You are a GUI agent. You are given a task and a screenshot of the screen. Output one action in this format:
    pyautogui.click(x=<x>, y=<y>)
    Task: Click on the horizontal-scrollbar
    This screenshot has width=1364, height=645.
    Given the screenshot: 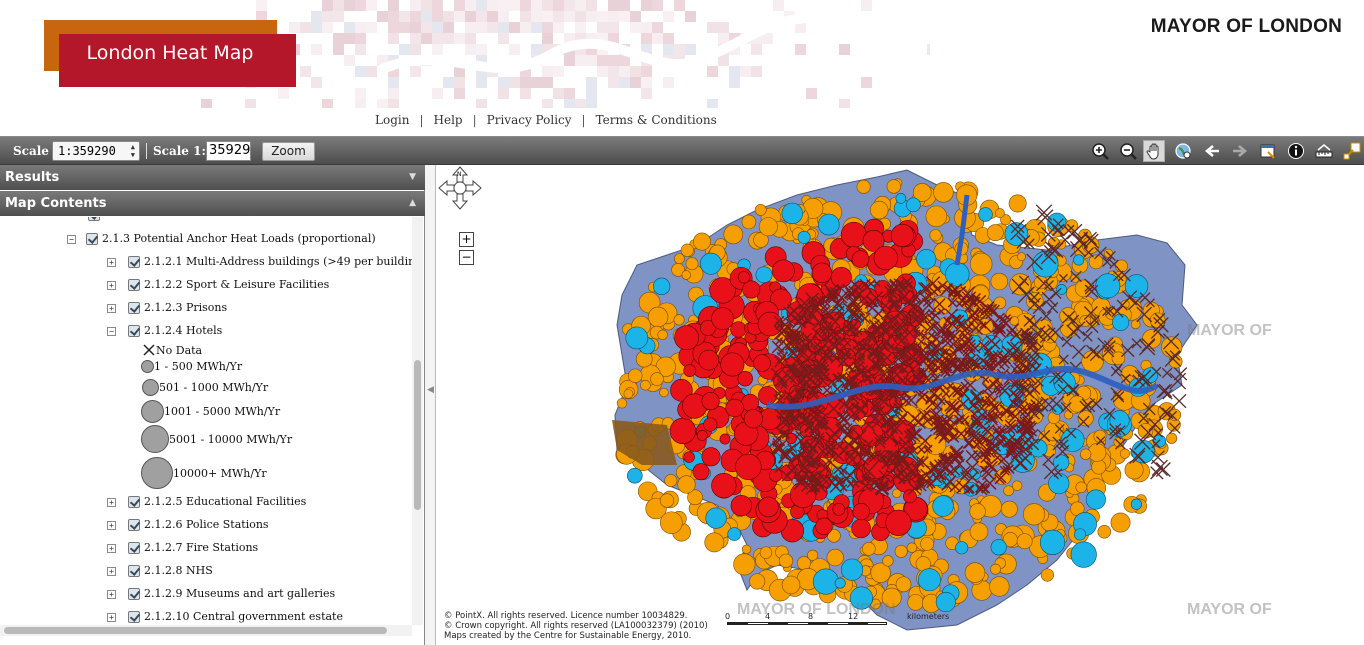 What is the action you would take?
    pyautogui.click(x=206, y=630)
    